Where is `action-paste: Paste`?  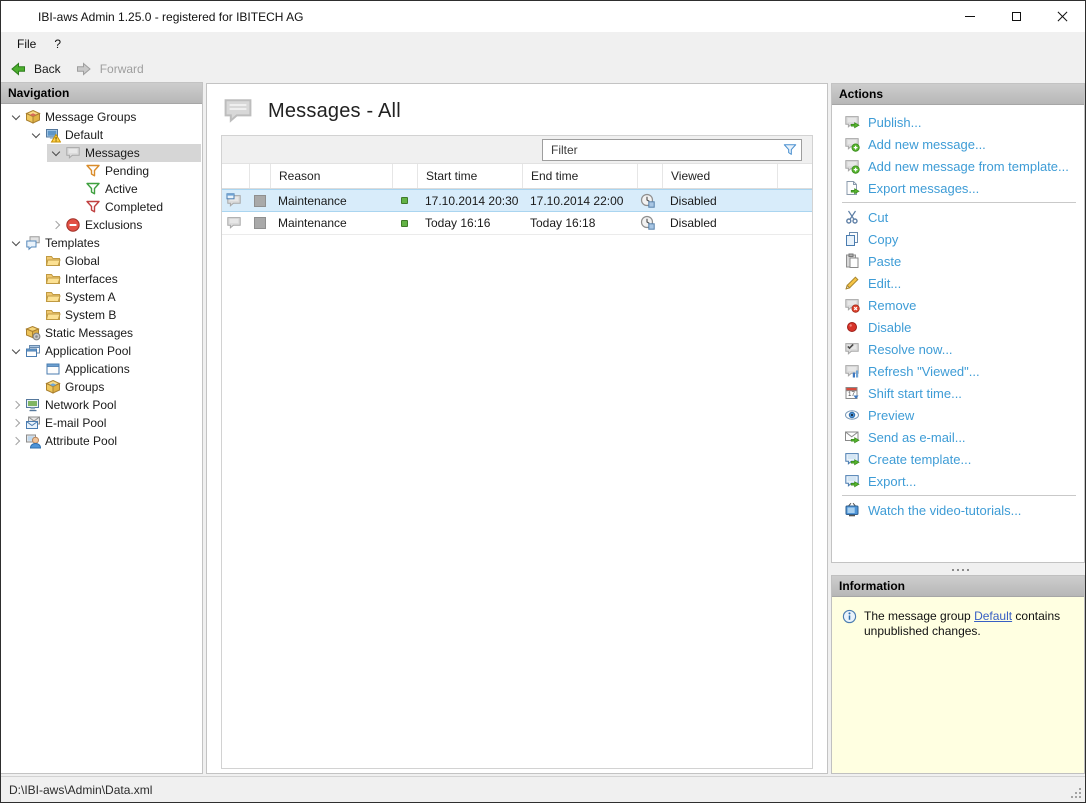
action-paste: Paste is located at coordinates (958, 261).